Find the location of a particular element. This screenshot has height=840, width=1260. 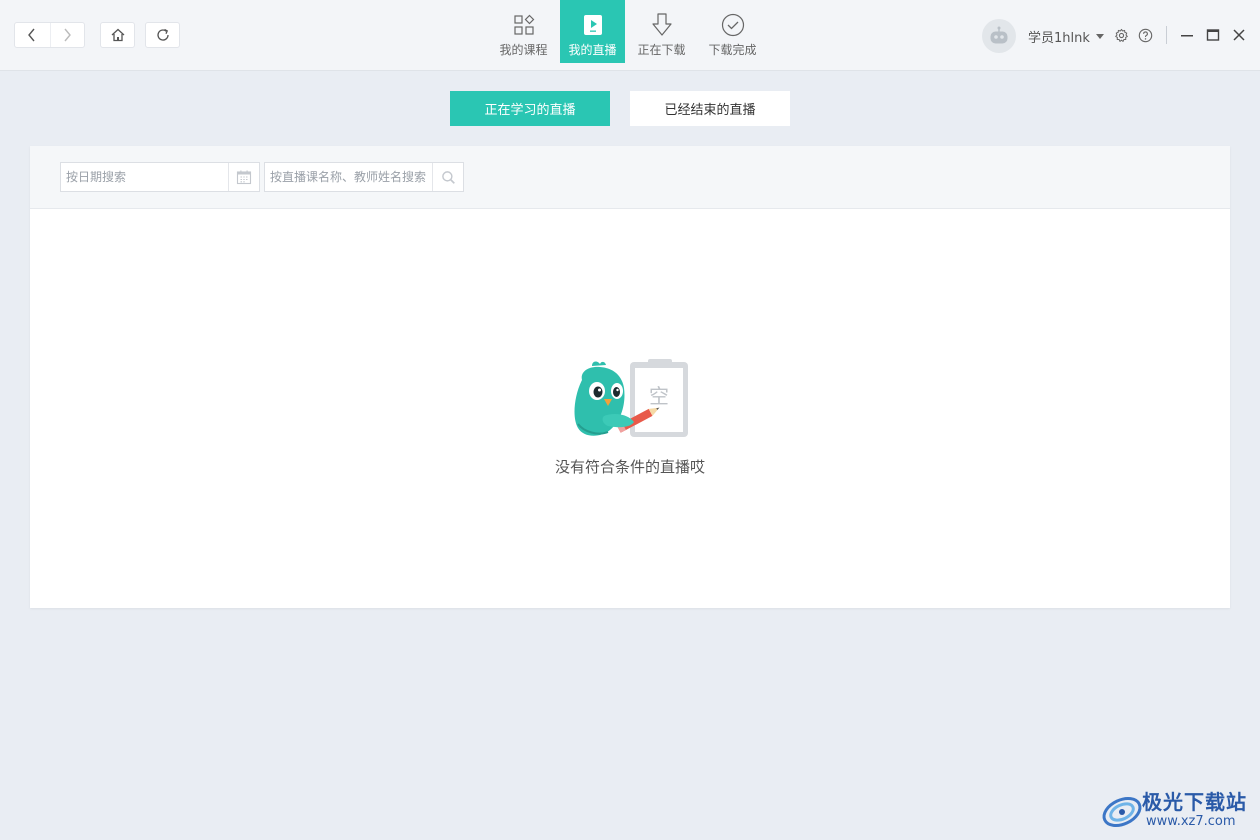

tab-downloaded: 下载完成 is located at coordinates (732, 31).